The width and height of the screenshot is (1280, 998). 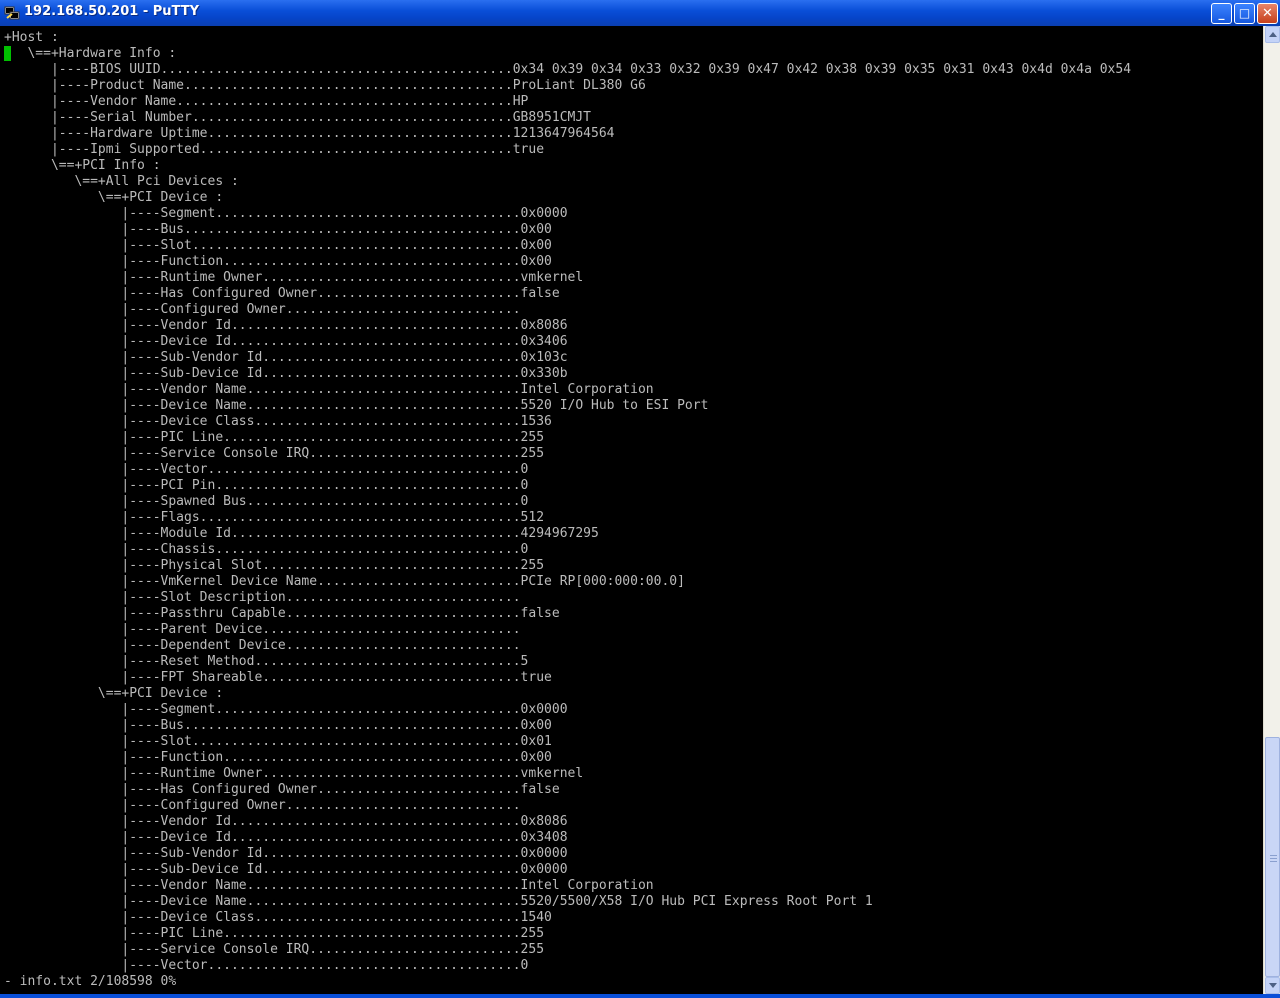 I want to click on window-title: 192.168.50.201 - PuTTY, so click(x=111, y=11).